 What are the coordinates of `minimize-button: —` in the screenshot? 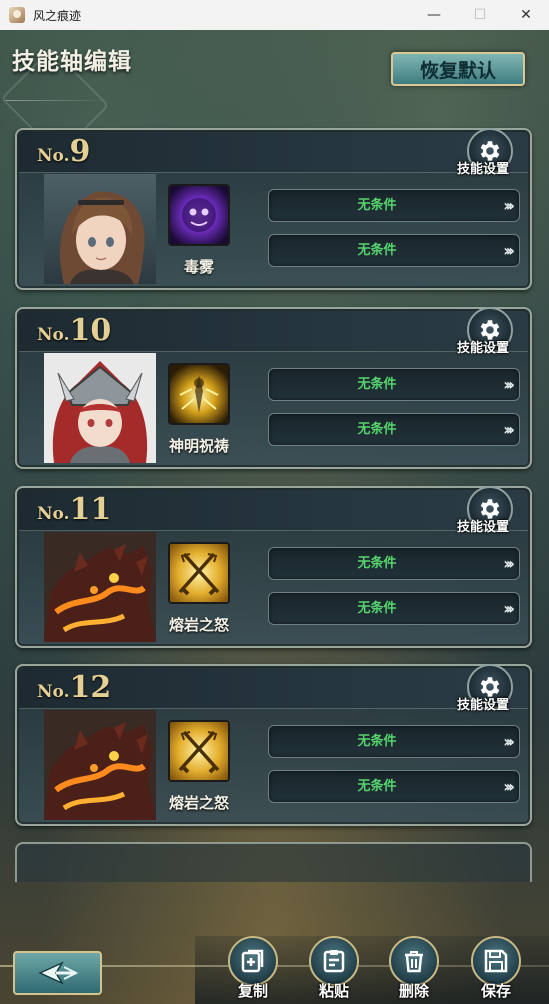 It's located at (434, 15).